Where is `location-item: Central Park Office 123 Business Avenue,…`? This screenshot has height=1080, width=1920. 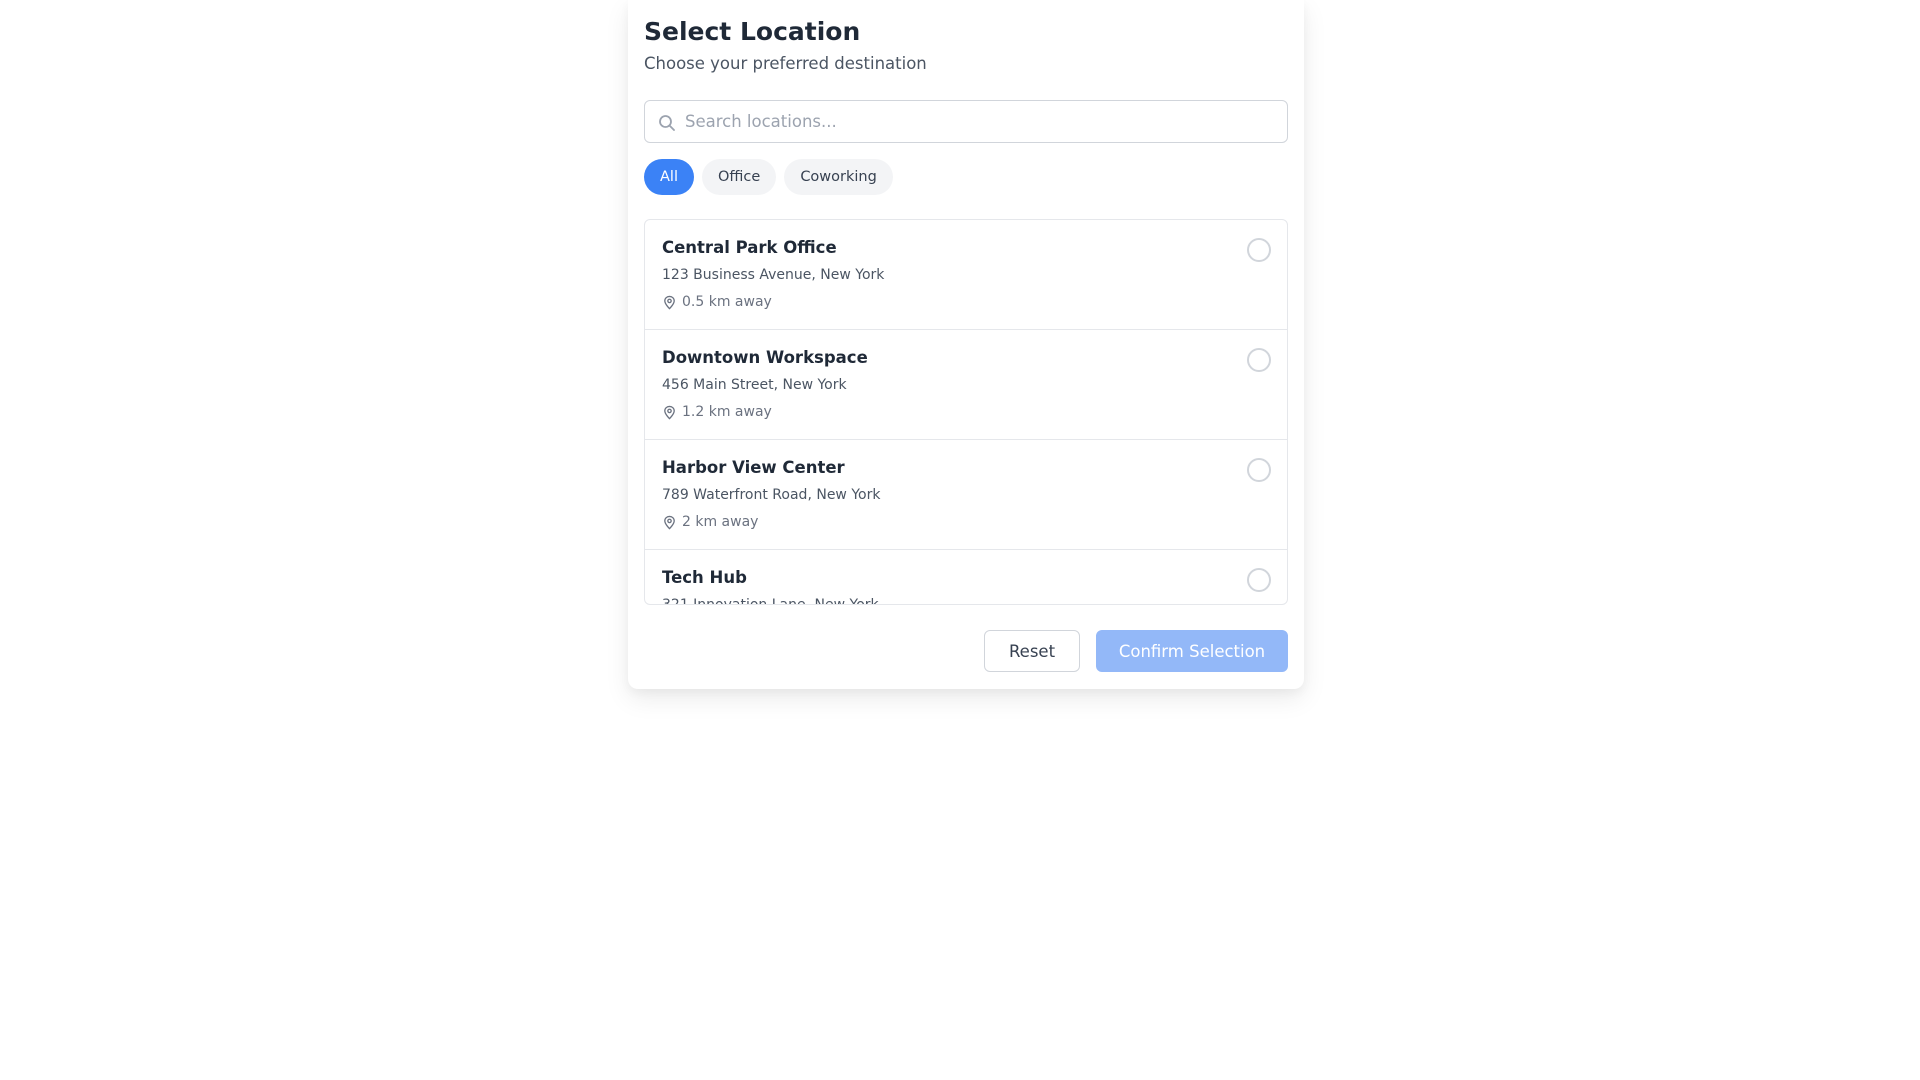
location-item: Central Park Office 123 Business Avenue,… is located at coordinates (966, 275).